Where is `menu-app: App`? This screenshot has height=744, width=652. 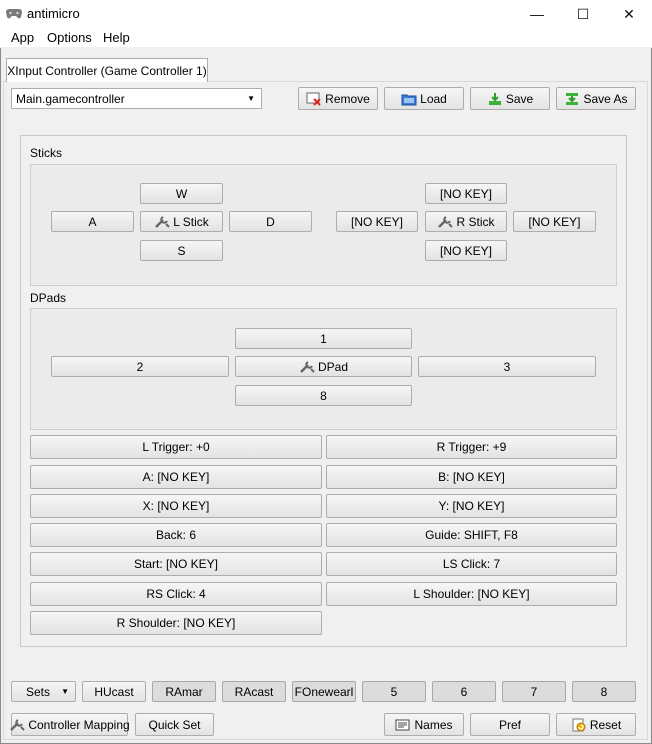
menu-app: App is located at coordinates (22, 37).